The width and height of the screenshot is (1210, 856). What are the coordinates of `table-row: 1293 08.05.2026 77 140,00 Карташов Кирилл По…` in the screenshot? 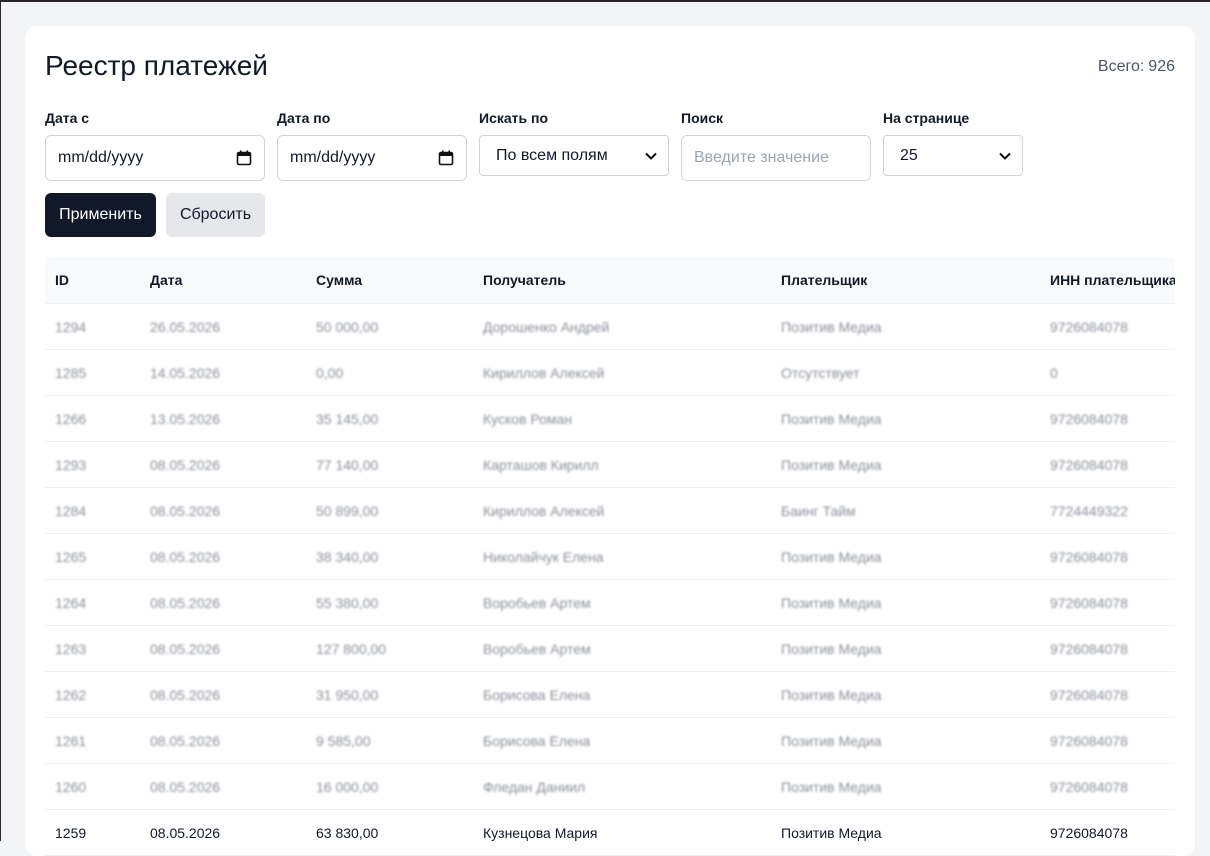 It's located at (610, 464).